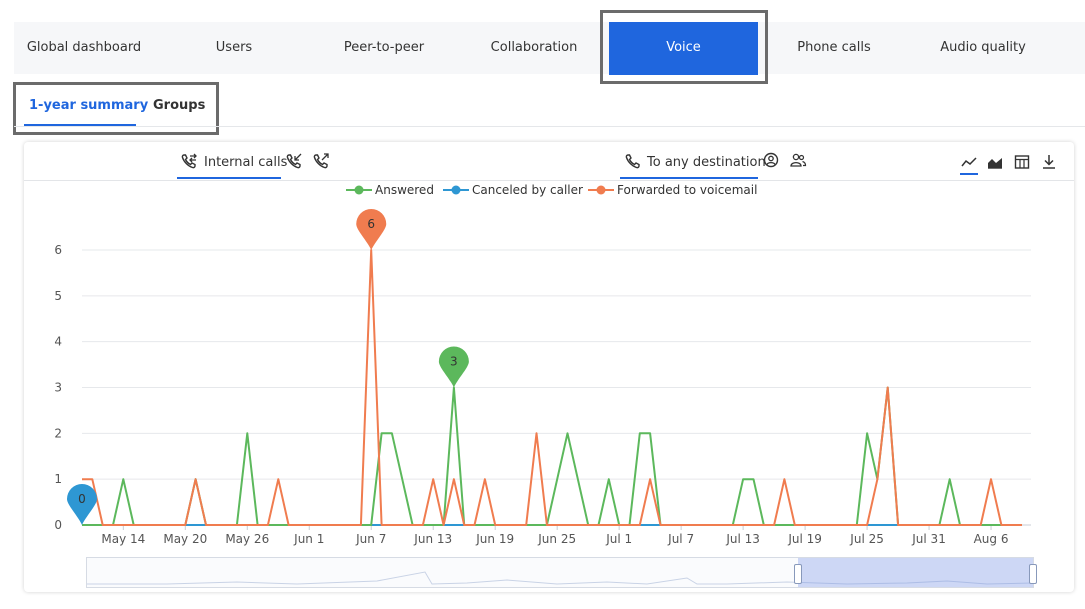 Image resolution: width=1085 pixels, height=609 pixels. What do you see at coordinates (308, 539) in the screenshot?
I see `x-tick-label: Jun 1` at bounding box center [308, 539].